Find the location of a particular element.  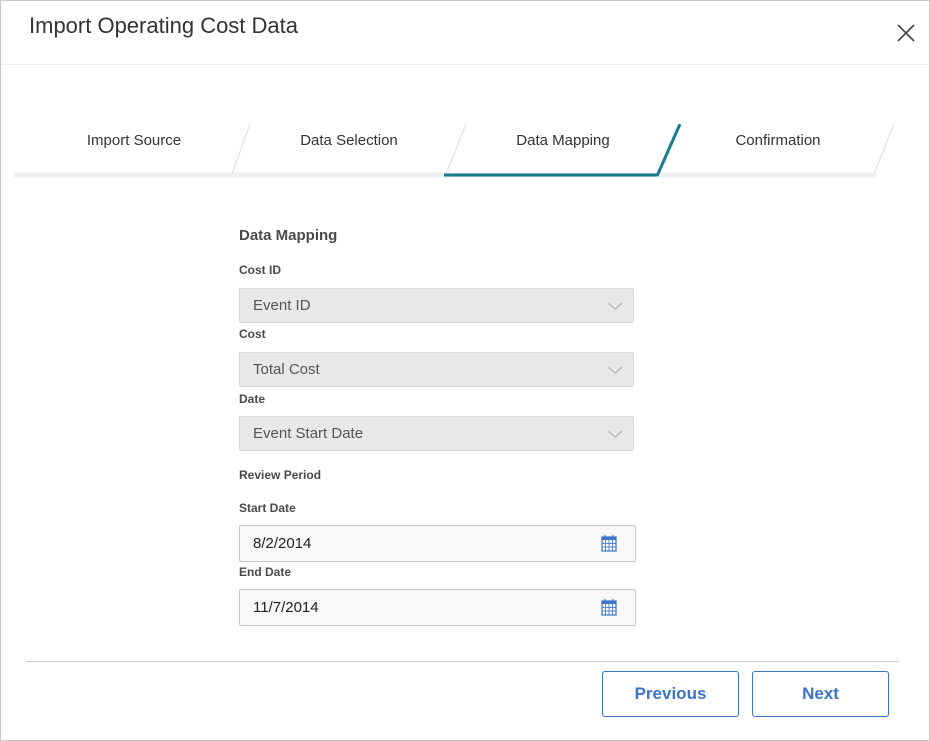

step-data-mapping: Data Mapping is located at coordinates (563, 142).